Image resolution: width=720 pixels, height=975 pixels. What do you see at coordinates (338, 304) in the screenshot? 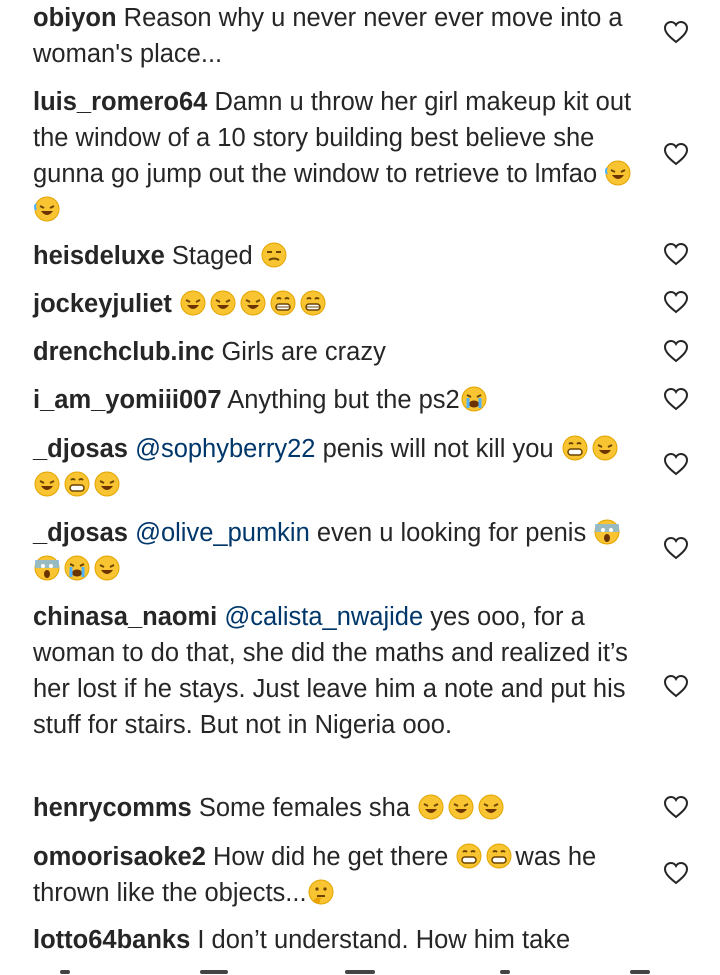
I see `comment-item: jockeyjuliet` at bounding box center [338, 304].